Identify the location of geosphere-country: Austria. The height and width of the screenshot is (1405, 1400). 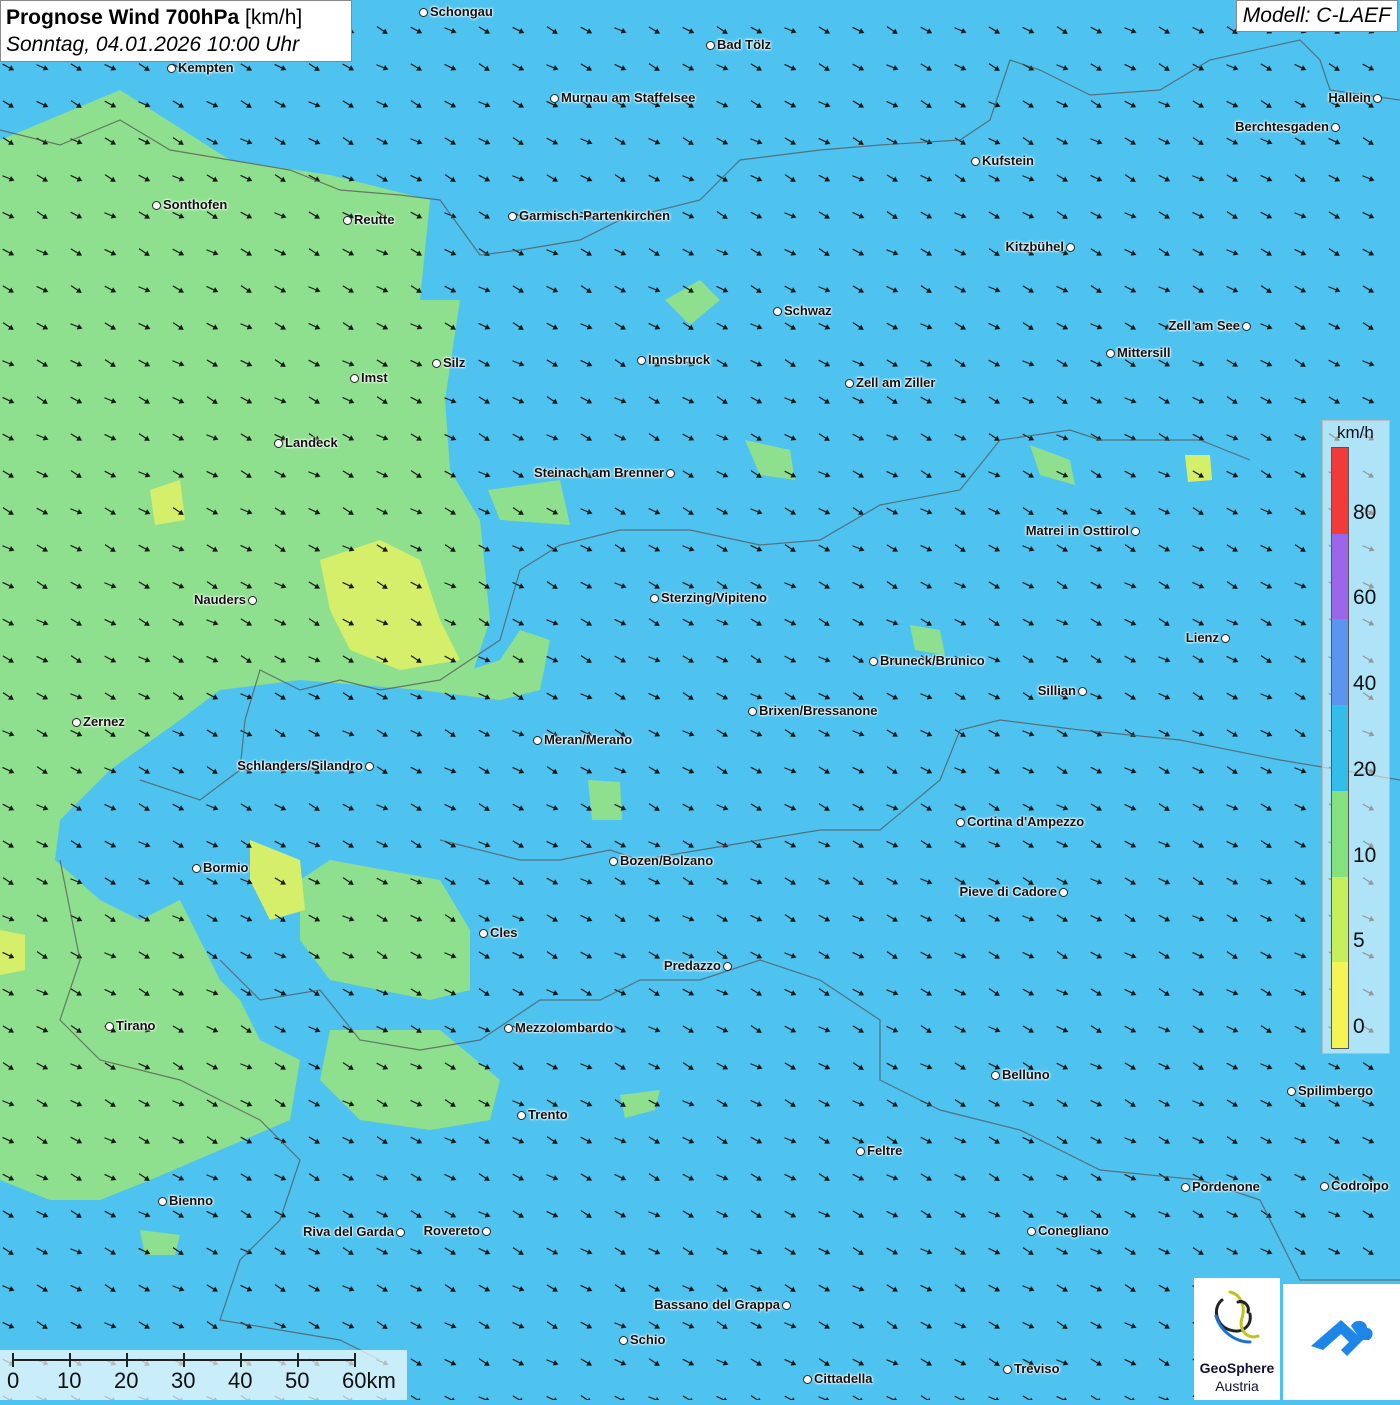
(1237, 1386).